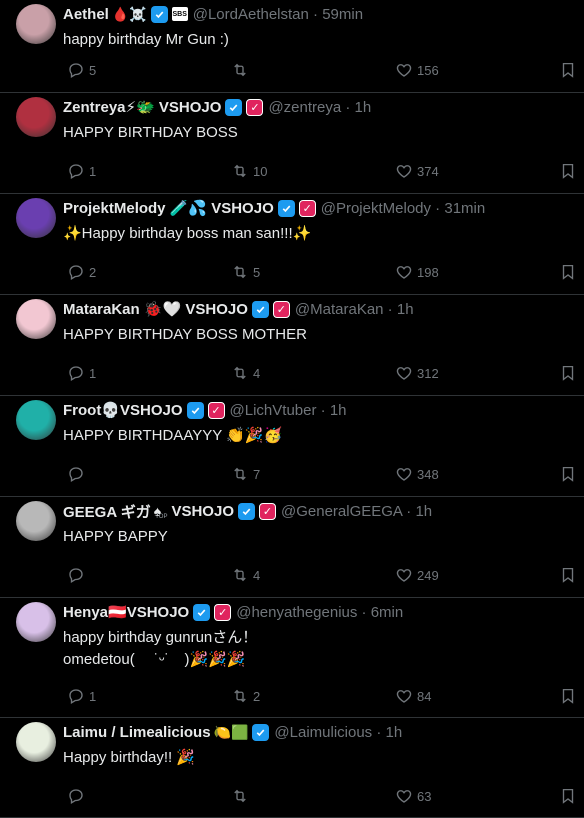 Image resolution: width=584 pixels, height=818 pixels. I want to click on retweet-button: 2, so click(243, 696).